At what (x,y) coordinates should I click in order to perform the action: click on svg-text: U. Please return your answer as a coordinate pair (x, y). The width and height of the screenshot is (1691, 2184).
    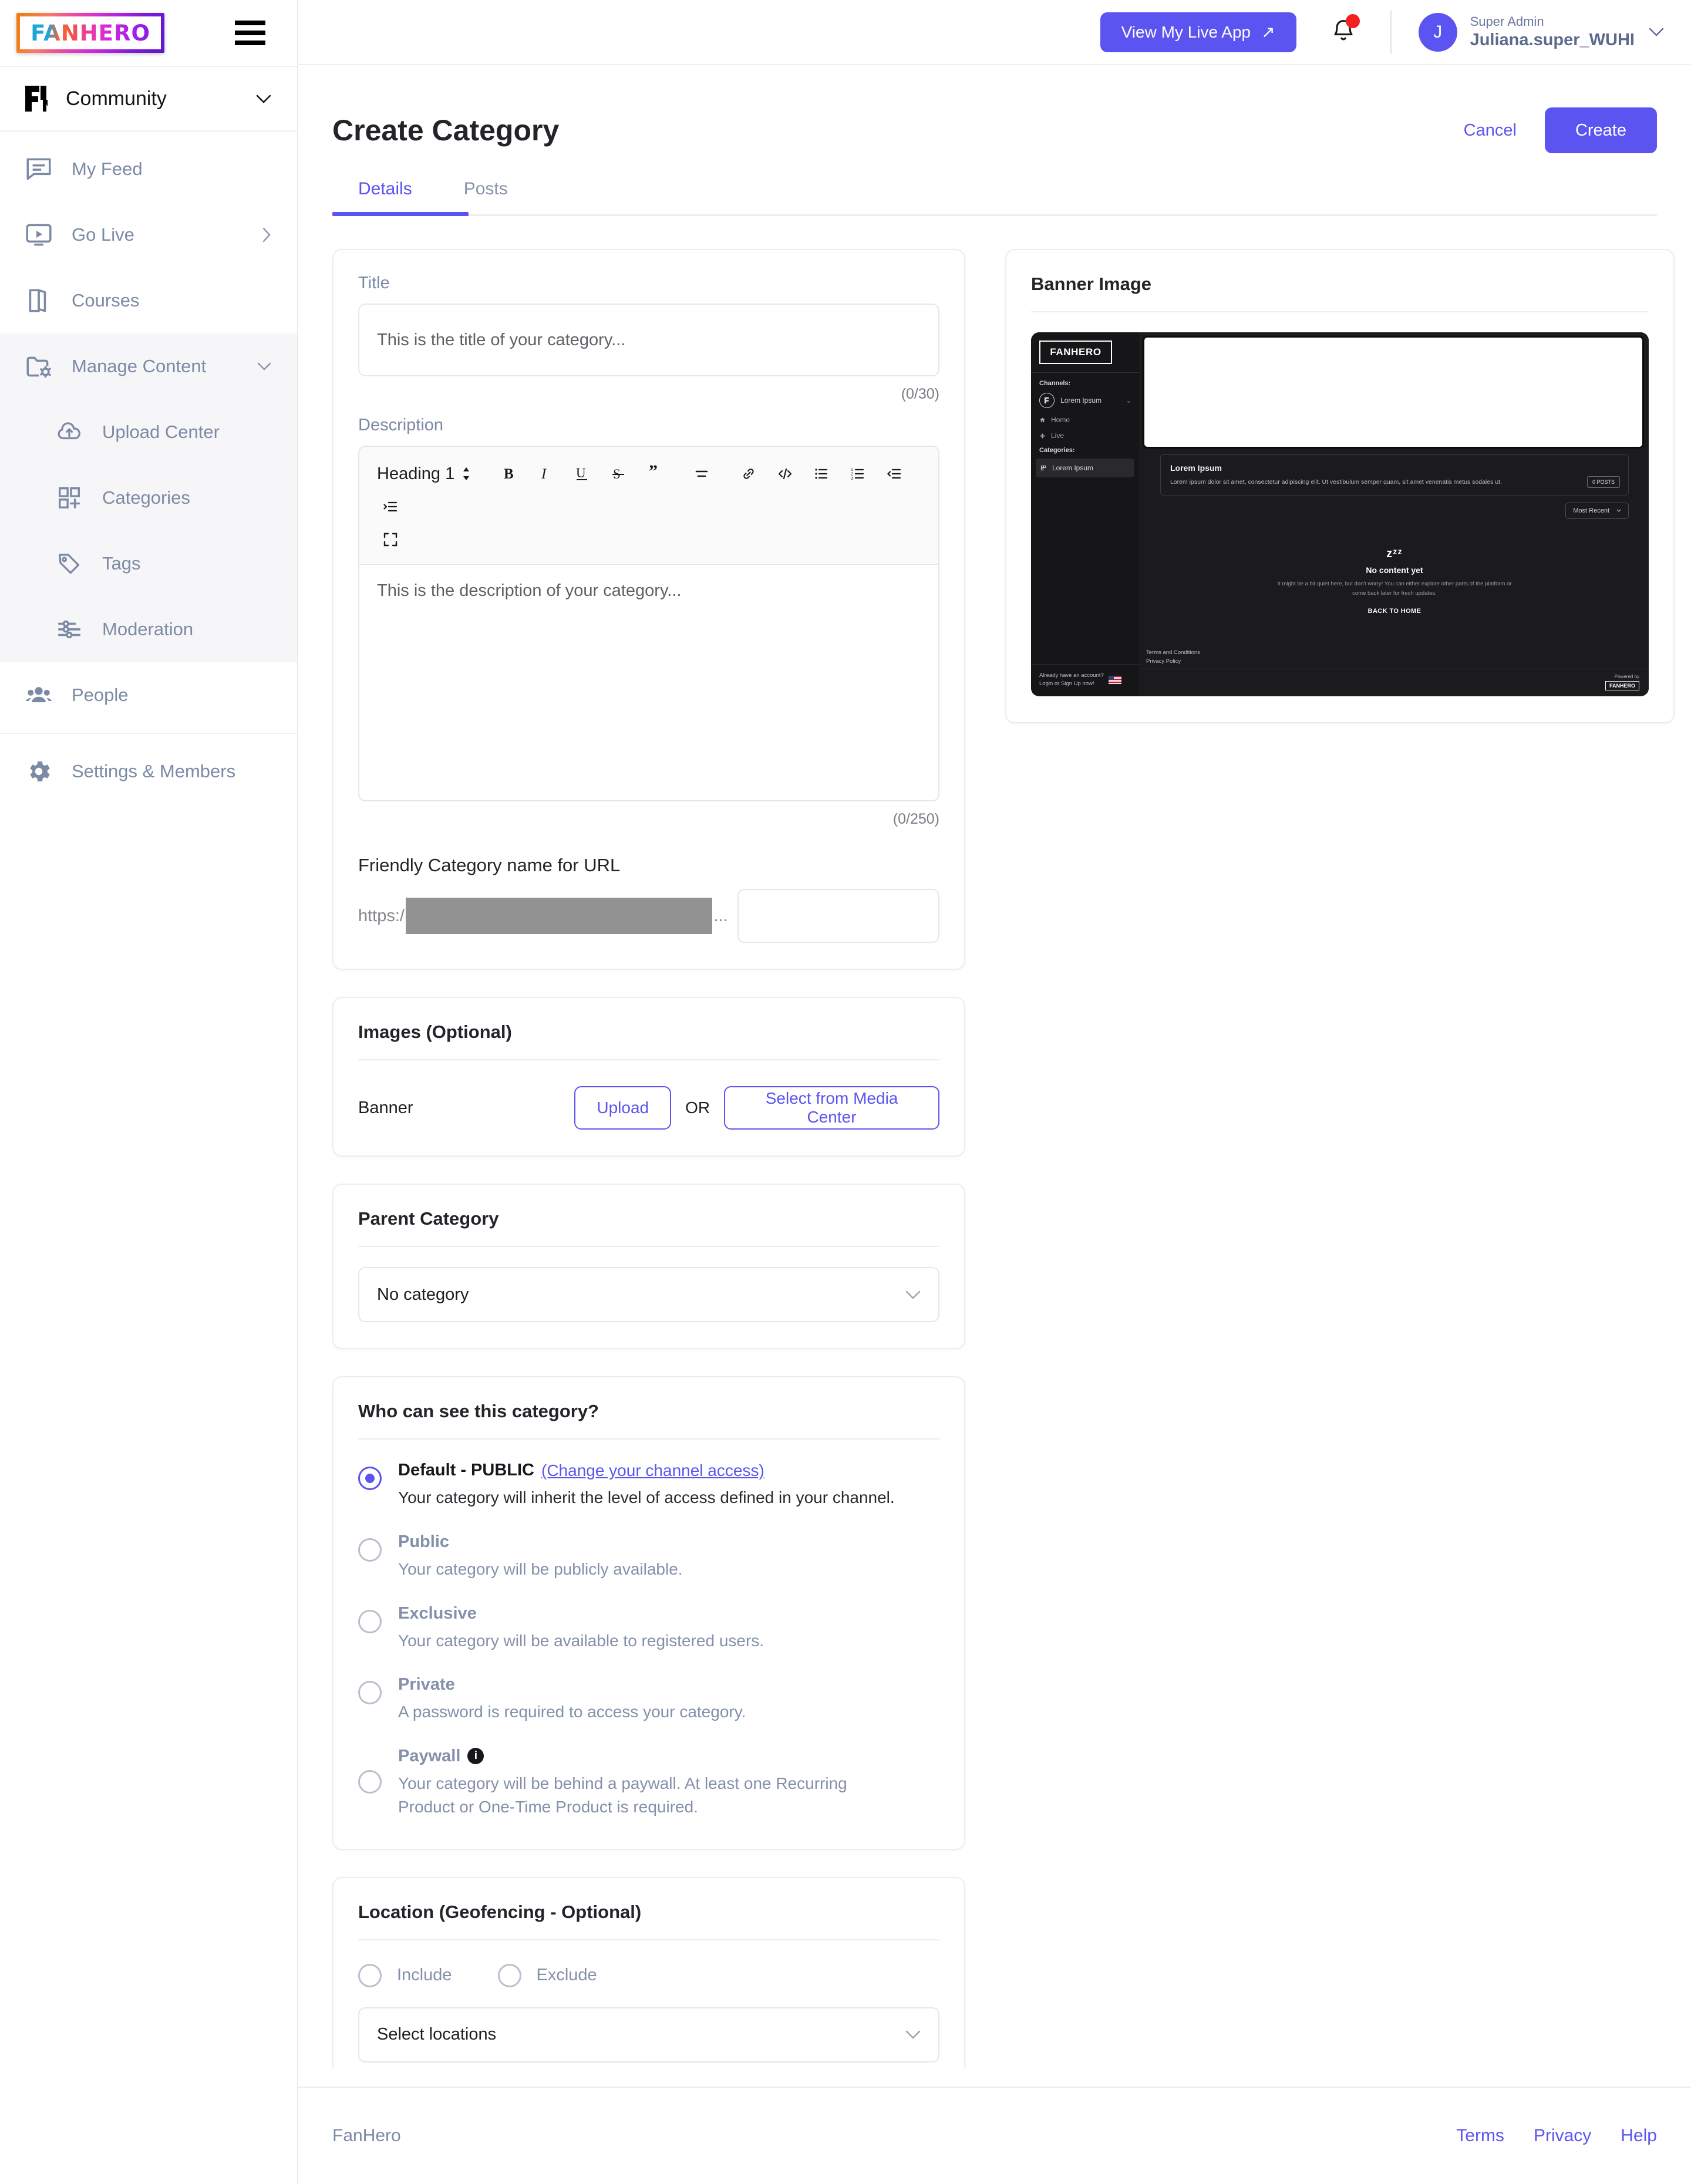
    Looking at the image, I should click on (581, 473).